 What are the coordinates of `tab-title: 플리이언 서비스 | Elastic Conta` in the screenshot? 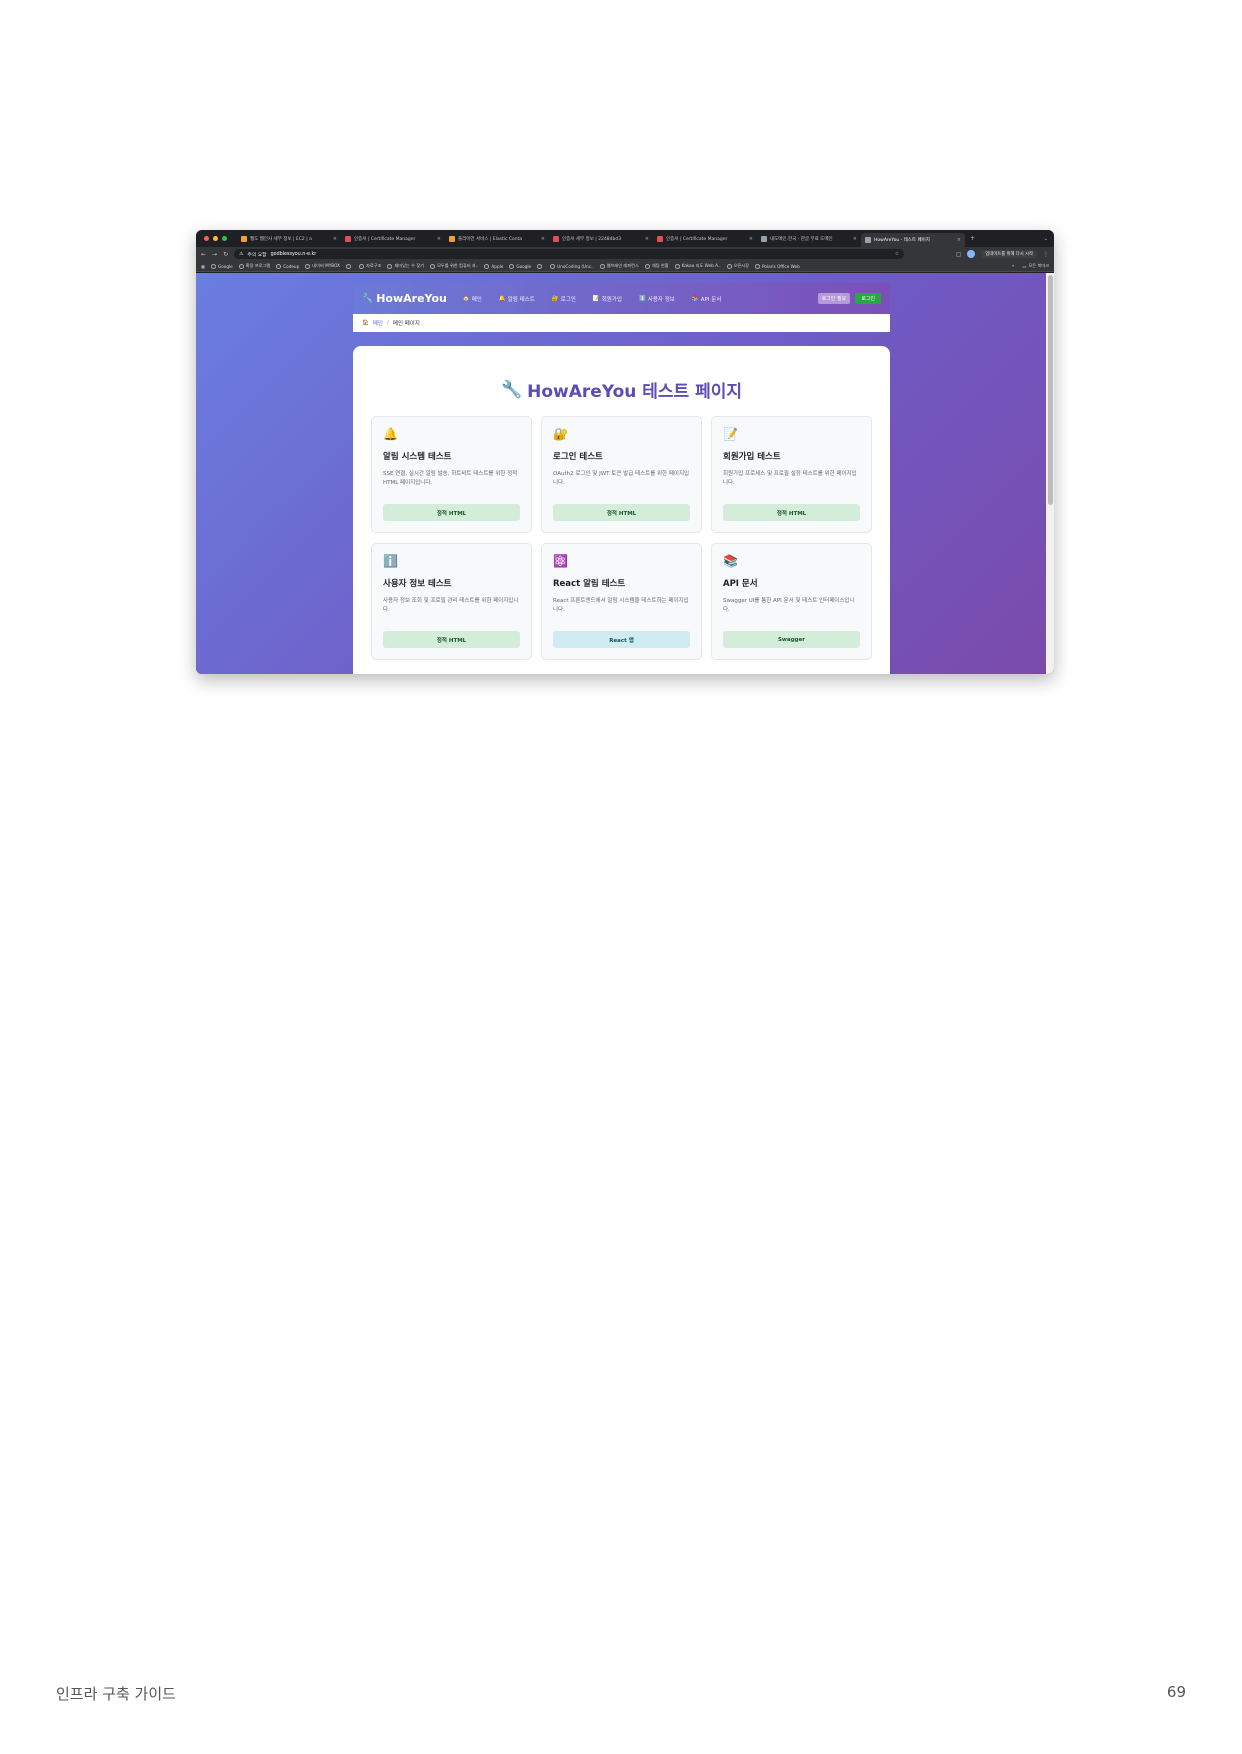 It's located at (490, 239).